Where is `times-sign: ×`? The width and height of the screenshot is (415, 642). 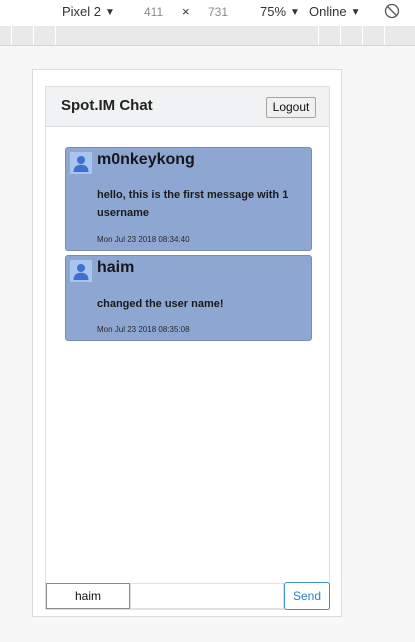 times-sign: × is located at coordinates (186, 11).